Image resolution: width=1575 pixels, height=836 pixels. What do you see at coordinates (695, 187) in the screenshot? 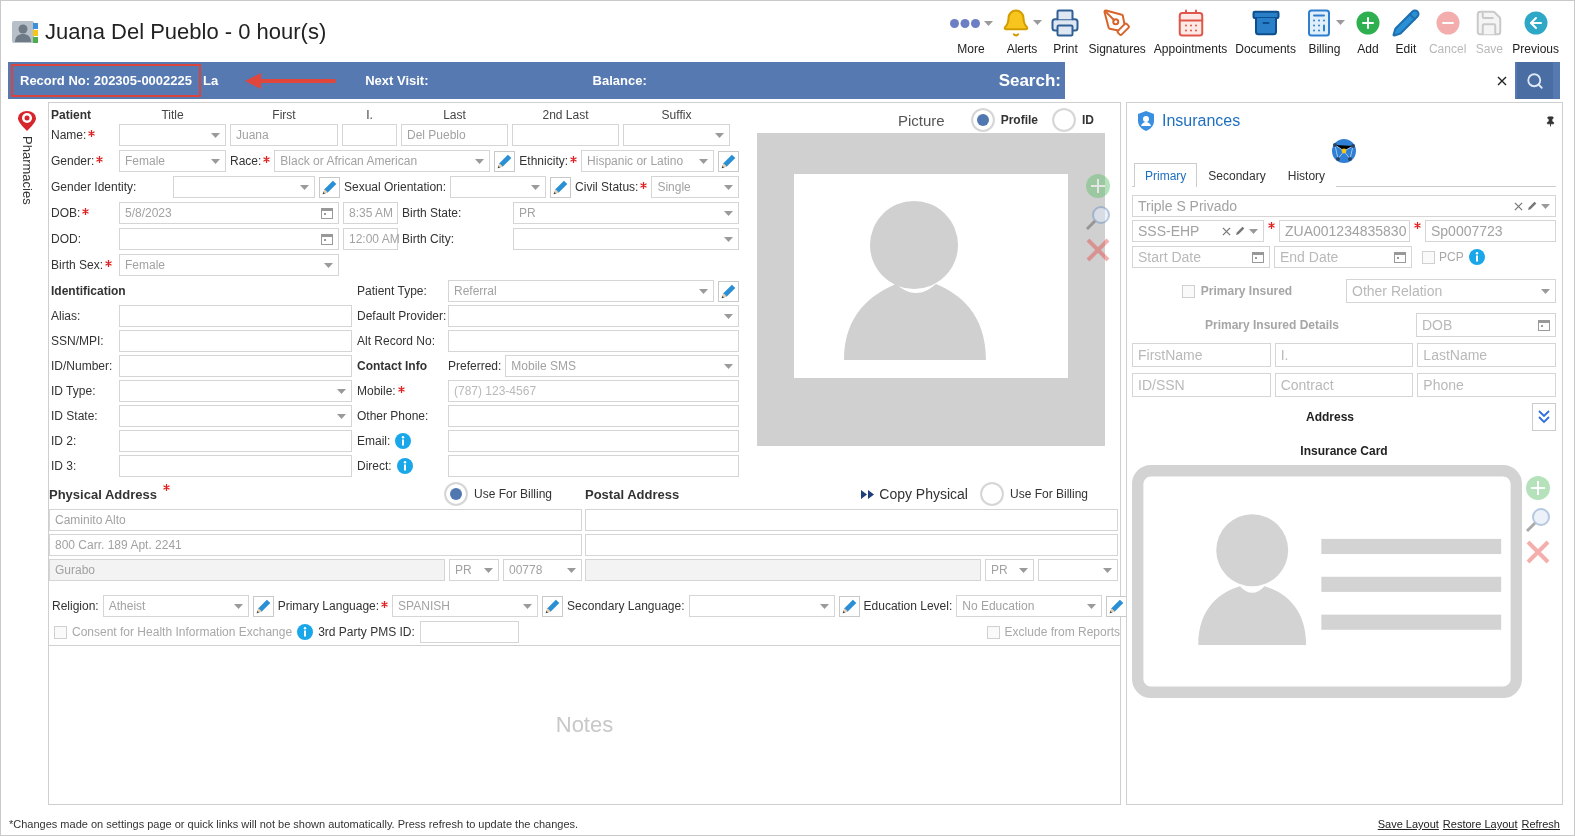
I see `select-field: Single` at bounding box center [695, 187].